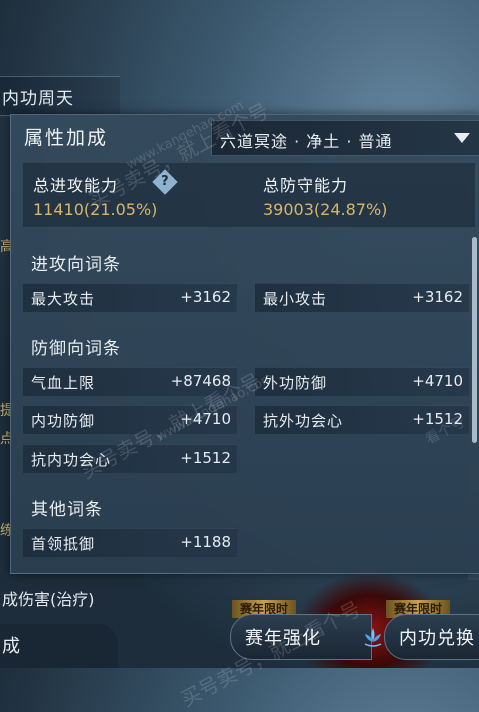 This screenshot has width=479, height=712. Describe the element at coordinates (63, 421) in the screenshot. I see `stat-name: 内功防御` at that location.